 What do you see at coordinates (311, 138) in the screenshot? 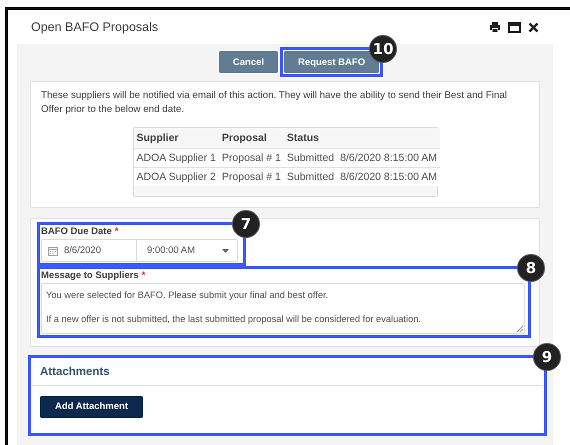
I see `column-header: Status` at bounding box center [311, 138].